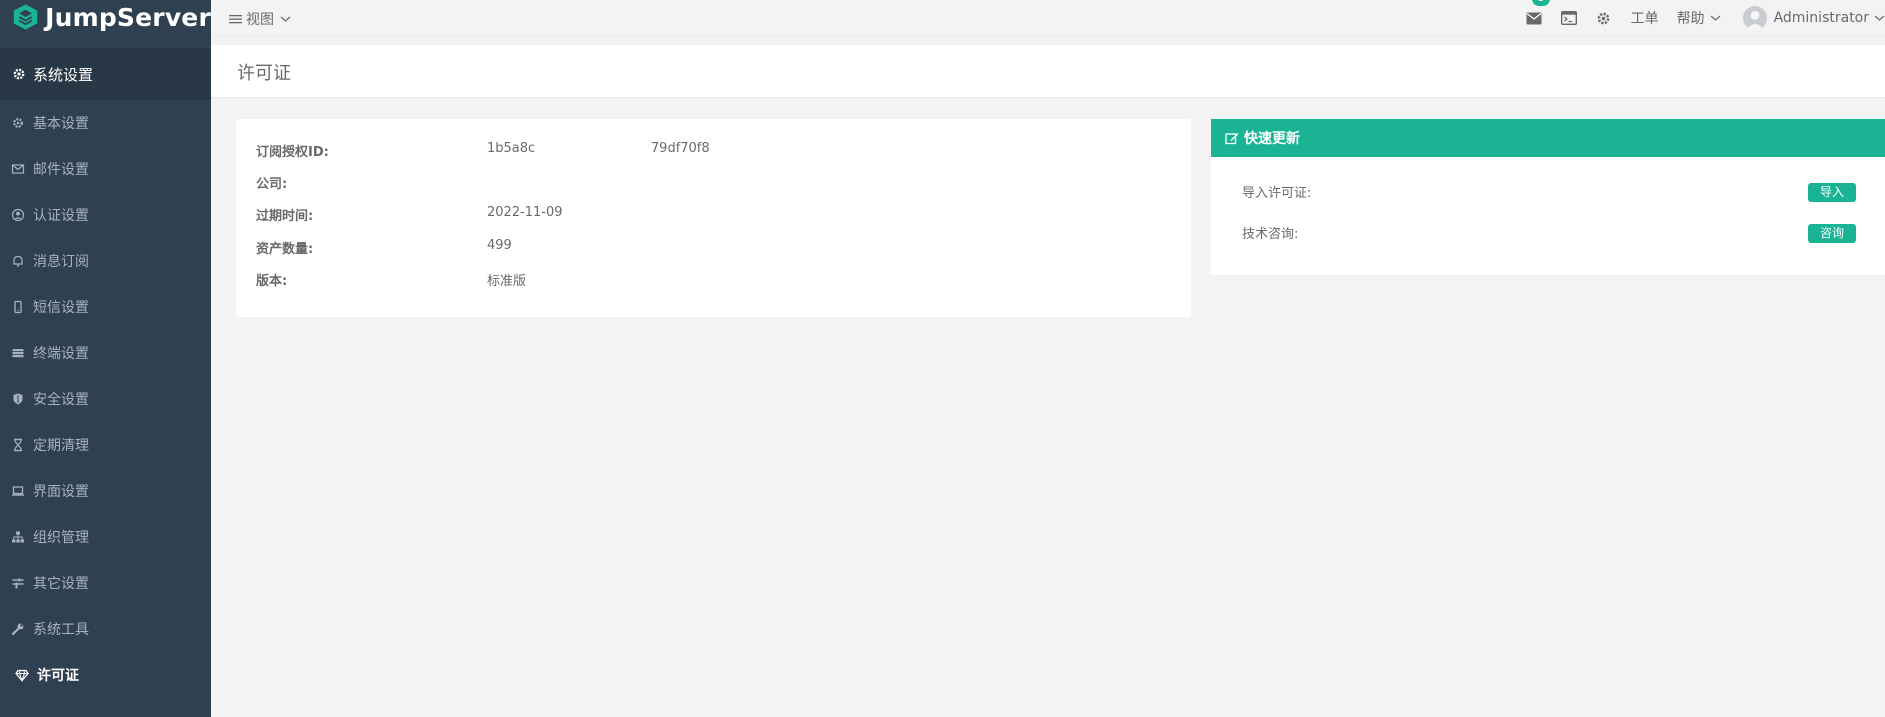 Image resolution: width=1885 pixels, height=717 pixels. Describe the element at coordinates (1272, 139) in the screenshot. I see `quick-update-title: 快速更新` at that location.